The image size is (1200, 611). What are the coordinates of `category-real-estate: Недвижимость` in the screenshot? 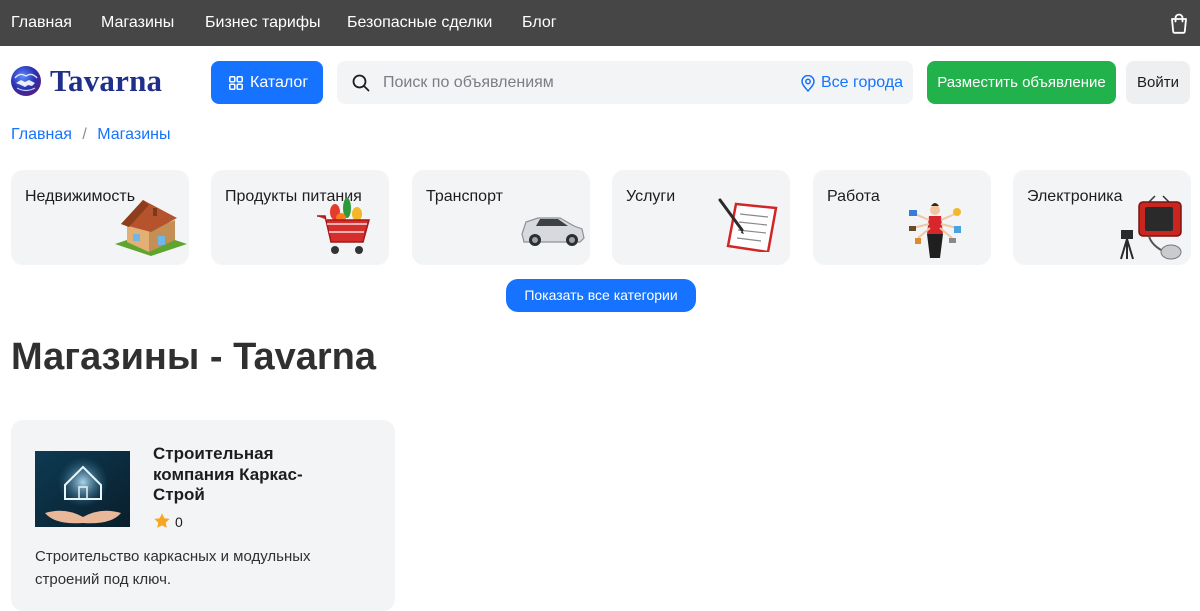 It's located at (100, 217).